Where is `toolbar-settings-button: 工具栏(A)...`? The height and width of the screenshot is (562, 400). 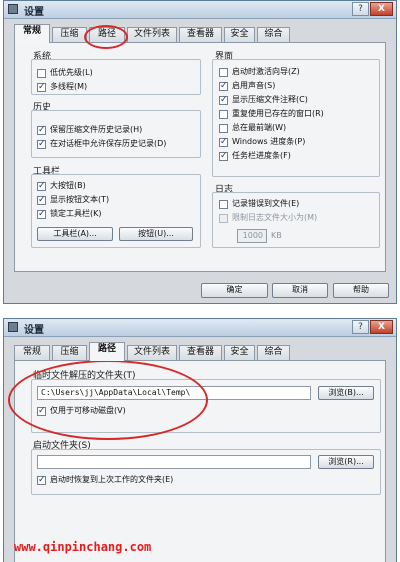
toolbar-settings-button: 工具栏(A)... is located at coordinates (75, 234).